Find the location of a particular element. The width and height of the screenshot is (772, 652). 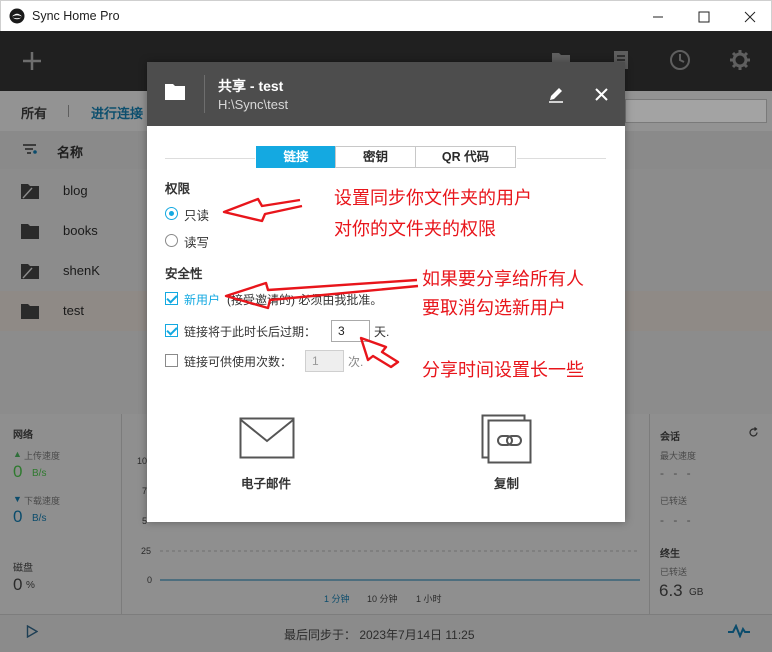

download-label: 下载速度 is located at coordinates (42, 501).